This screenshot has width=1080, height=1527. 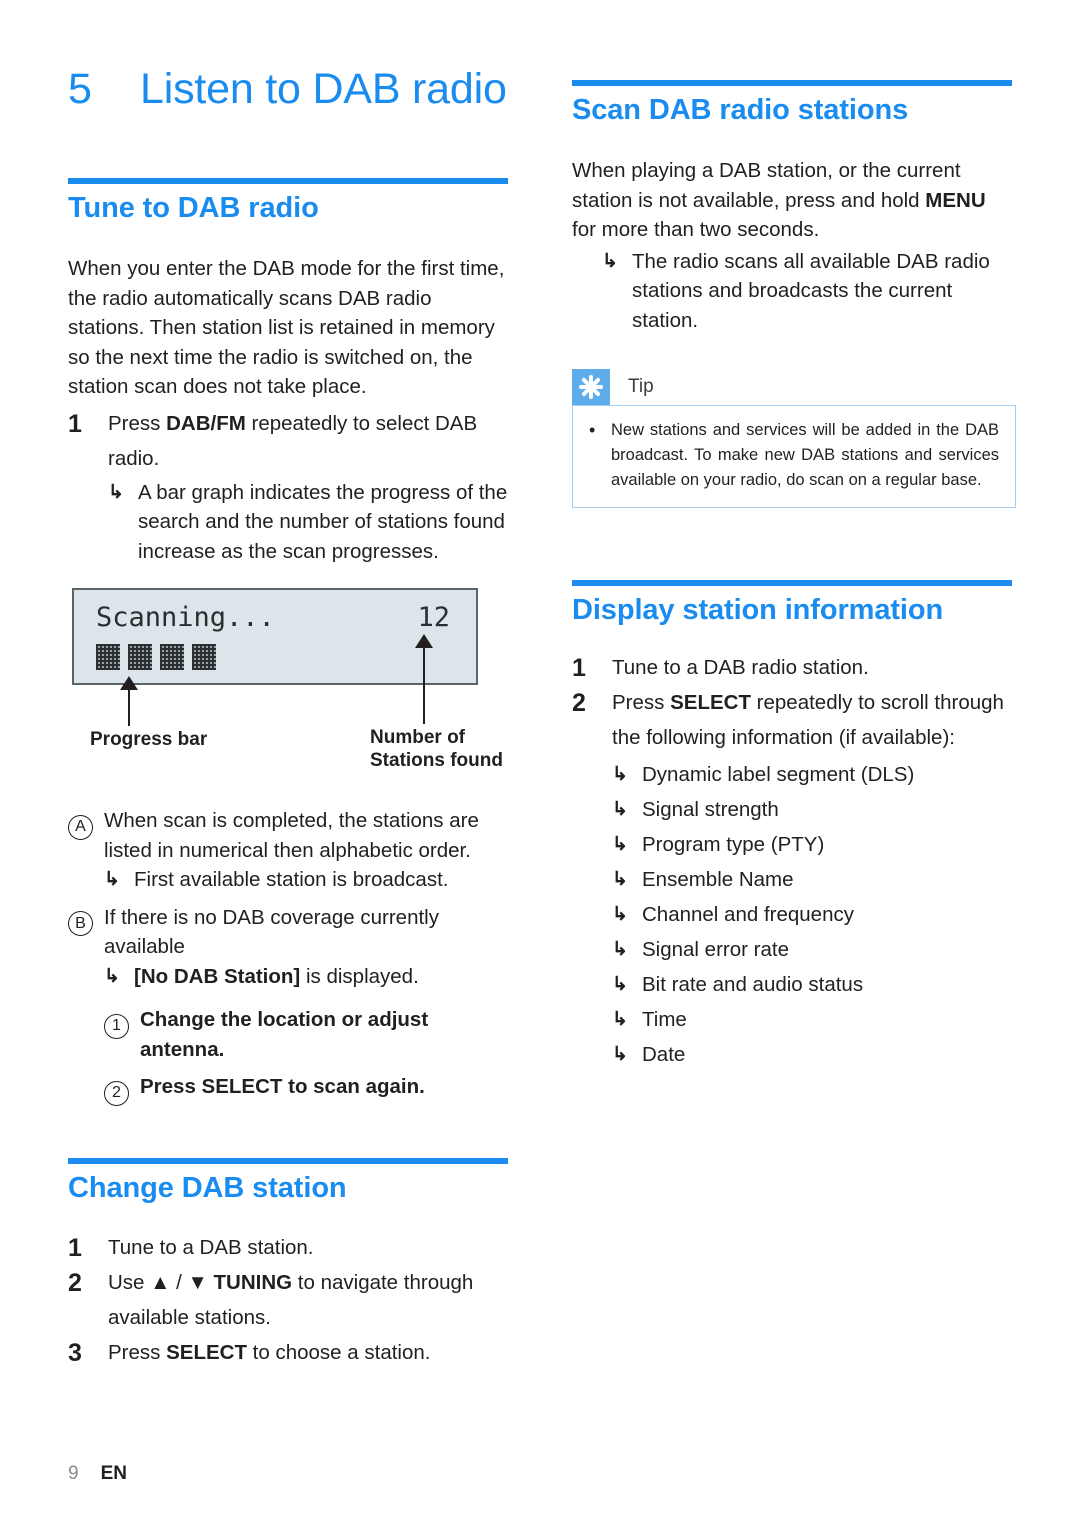 I want to click on circled-number-2: 2, so click(x=116, y=1093).